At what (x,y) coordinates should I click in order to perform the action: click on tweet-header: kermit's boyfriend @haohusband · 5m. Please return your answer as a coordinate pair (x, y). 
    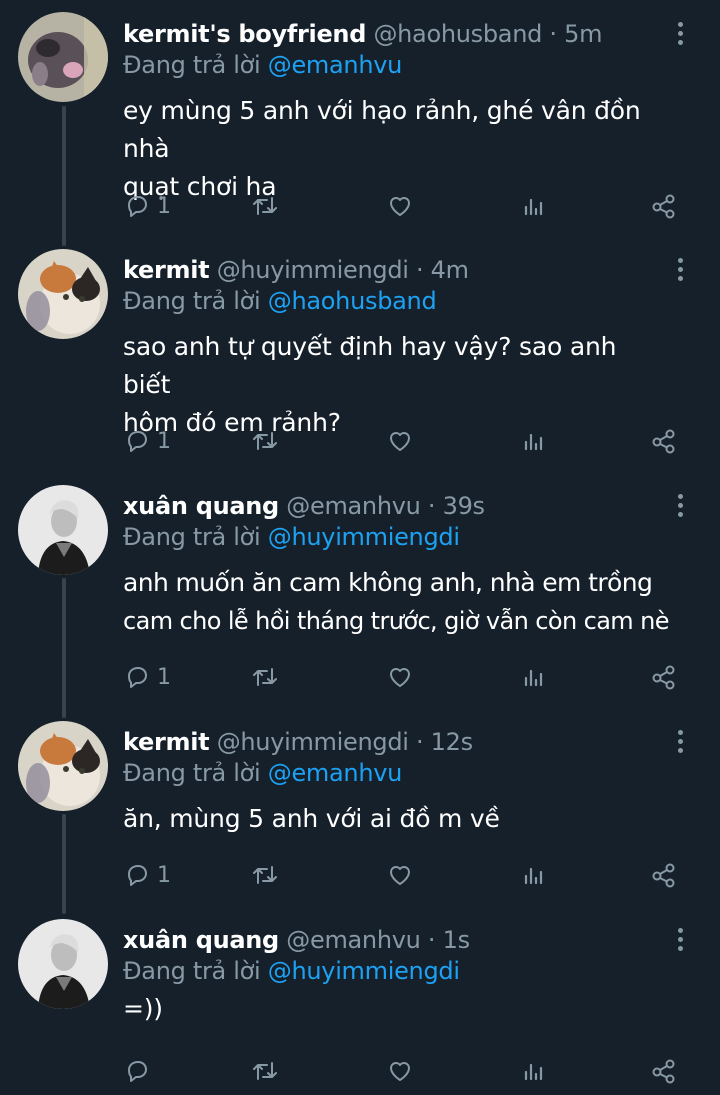
    Looking at the image, I should click on (391, 34).